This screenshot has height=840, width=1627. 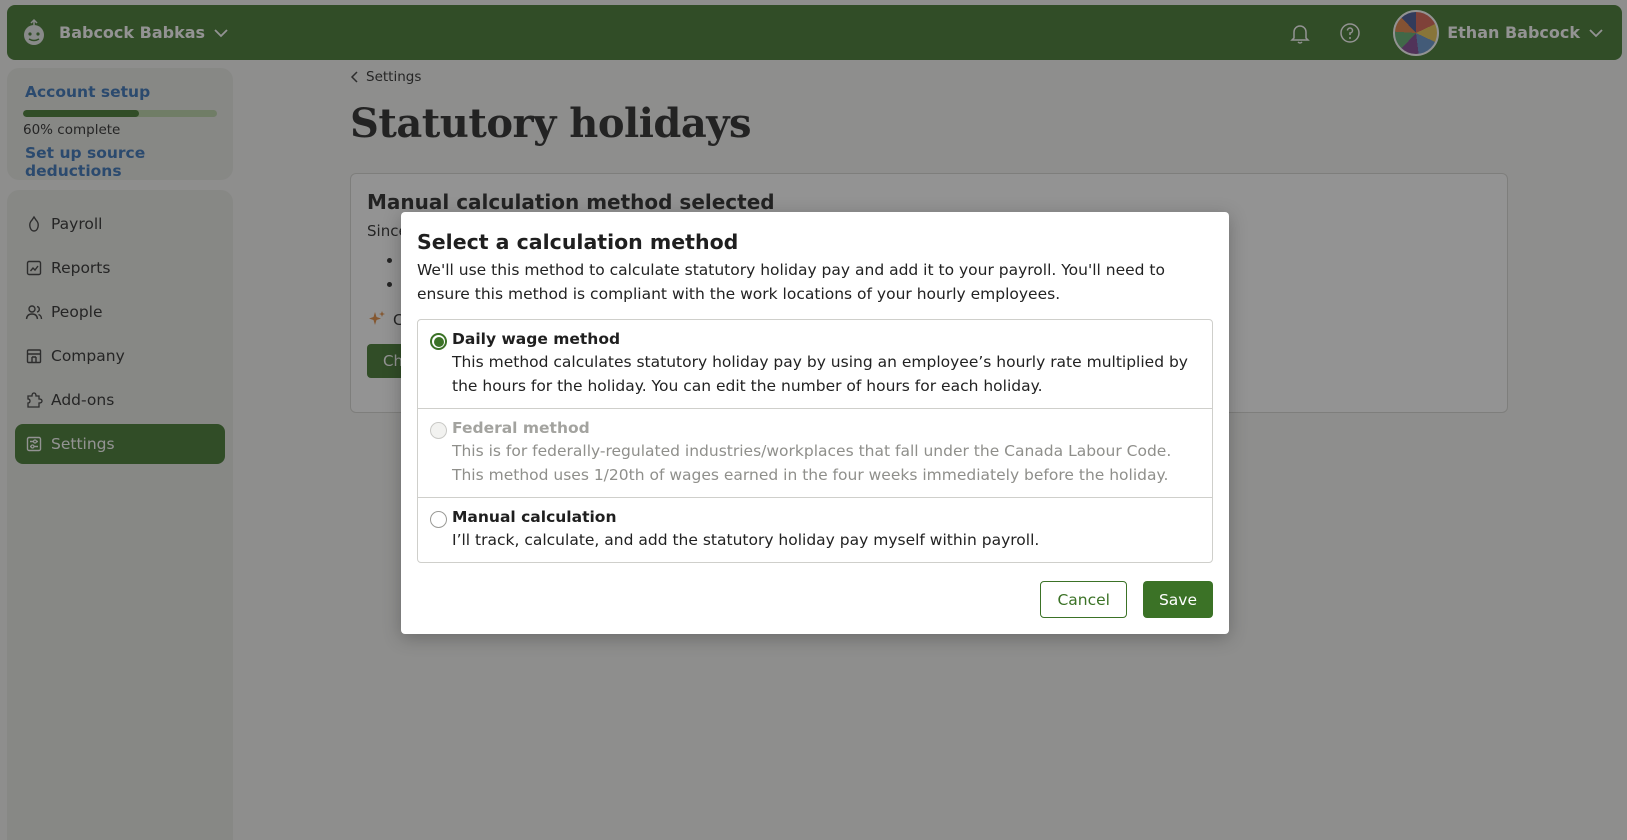 I want to click on cancel-button: Cancel, so click(x=1083, y=599).